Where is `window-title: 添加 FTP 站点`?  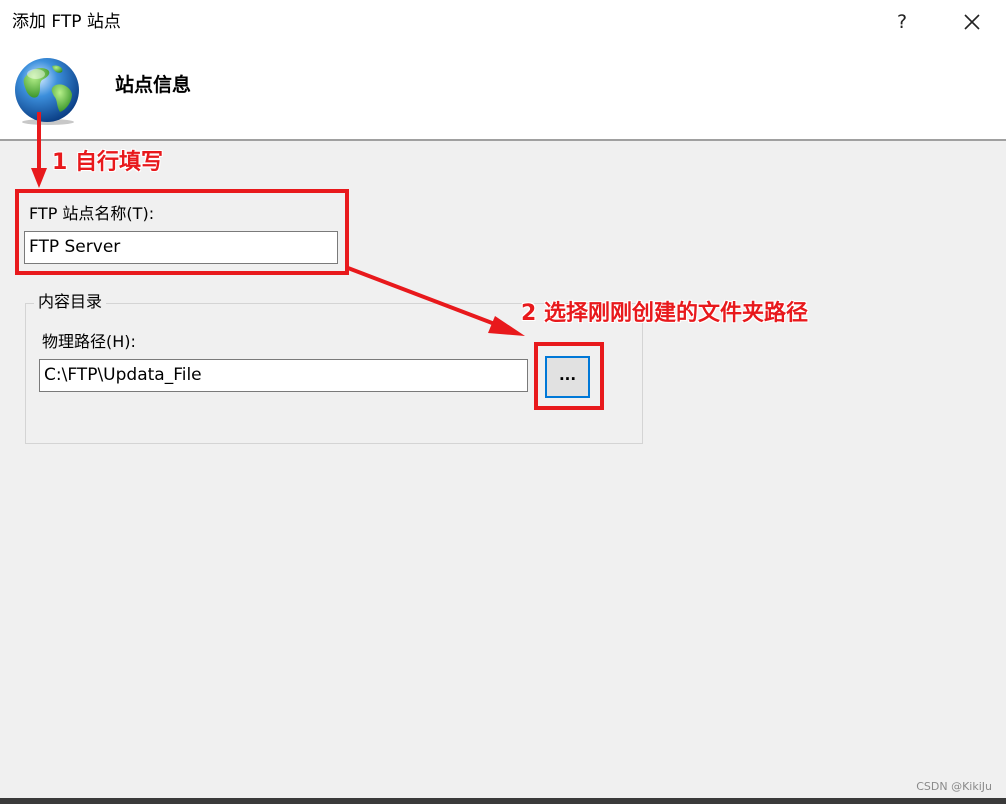 window-title: 添加 FTP 站点 is located at coordinates (66, 22).